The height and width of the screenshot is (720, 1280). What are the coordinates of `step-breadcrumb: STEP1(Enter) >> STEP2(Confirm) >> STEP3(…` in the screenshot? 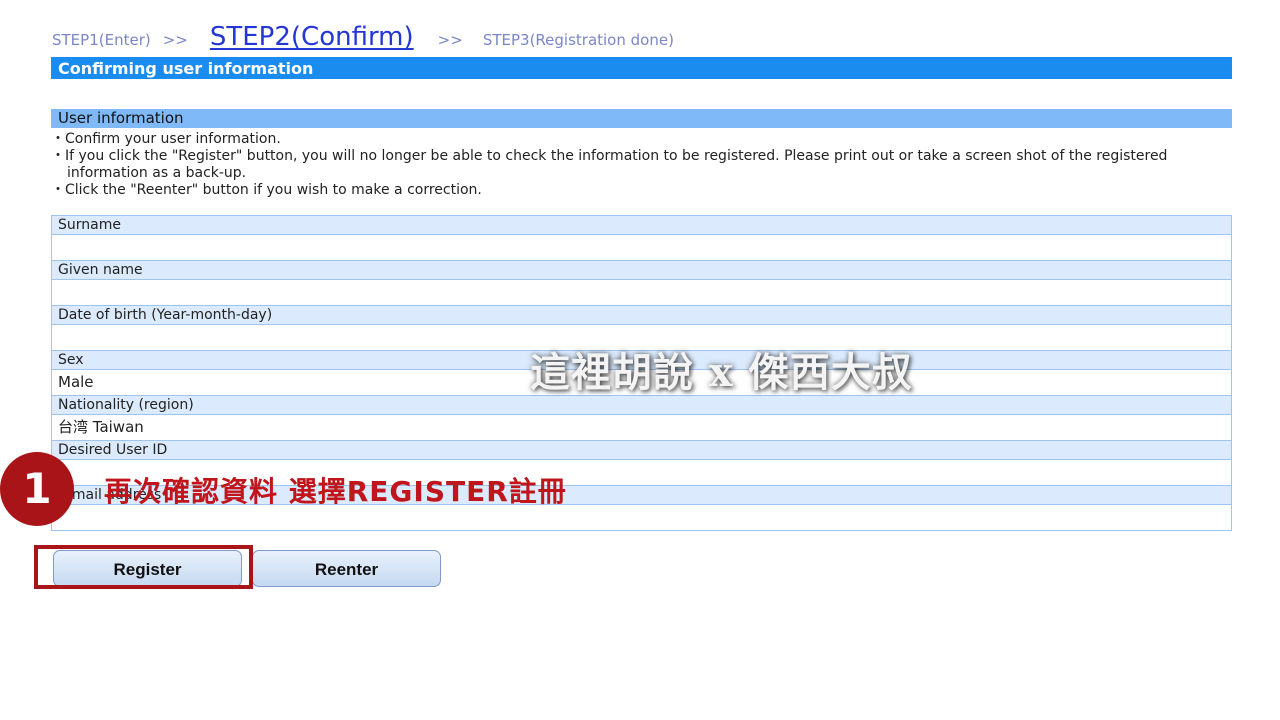 It's located at (363, 40).